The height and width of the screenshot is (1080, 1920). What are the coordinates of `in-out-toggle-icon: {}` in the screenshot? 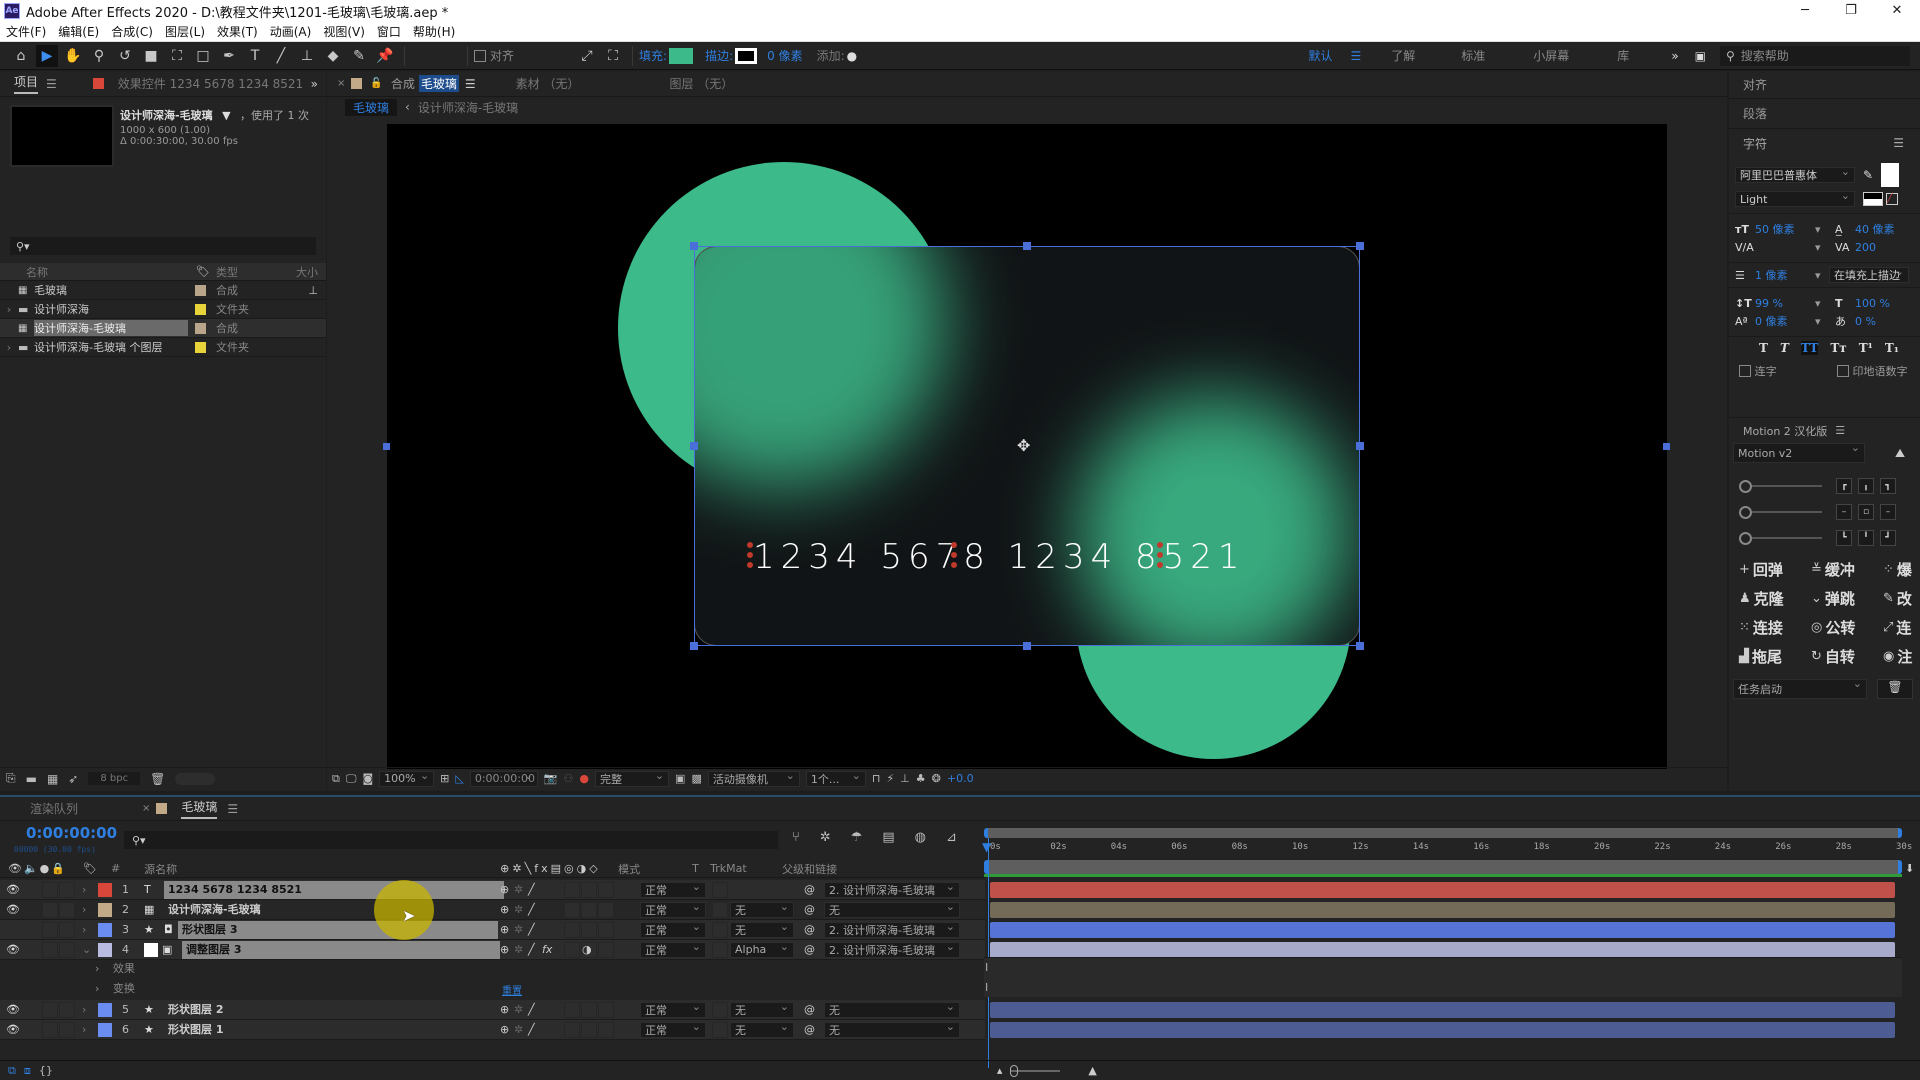 It's located at (46, 1070).